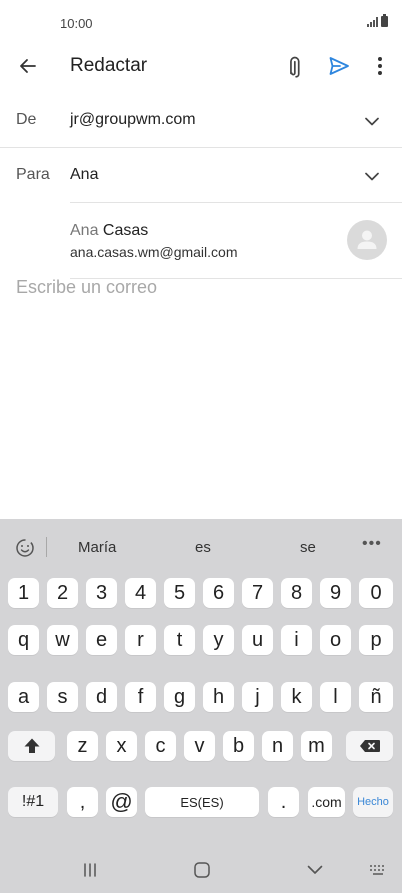  Describe the element at coordinates (296, 640) in the screenshot. I see `key: i` at that location.